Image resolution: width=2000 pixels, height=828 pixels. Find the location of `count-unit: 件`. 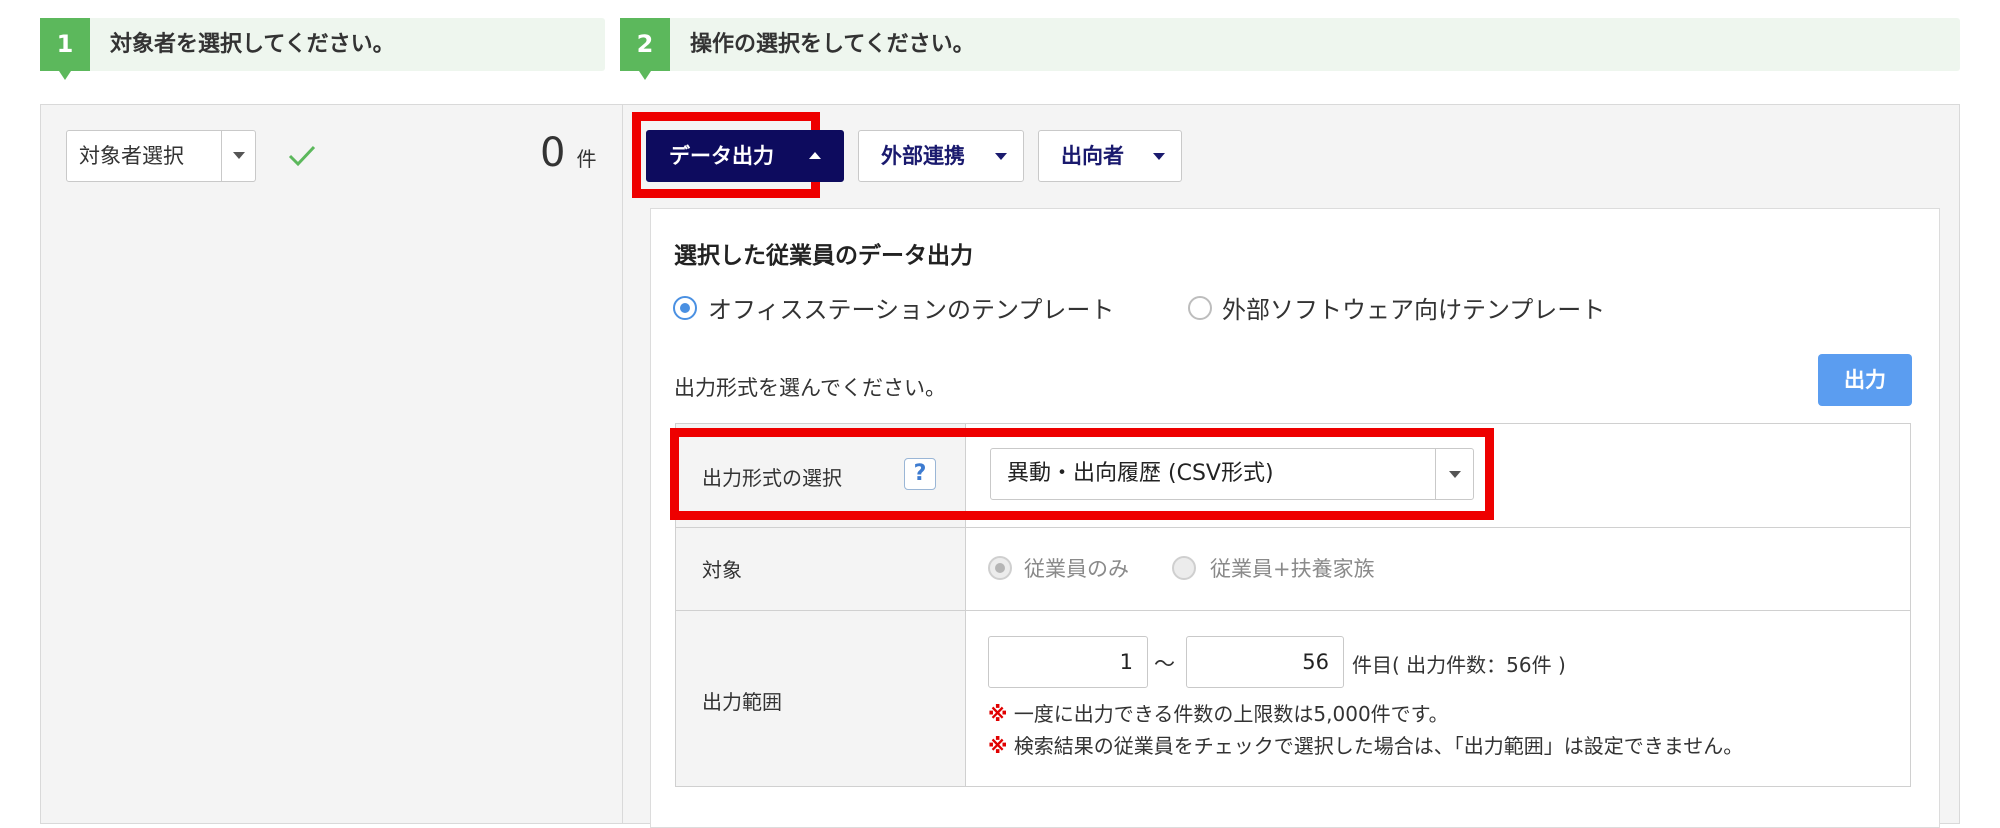

count-unit: 件 is located at coordinates (586, 159).